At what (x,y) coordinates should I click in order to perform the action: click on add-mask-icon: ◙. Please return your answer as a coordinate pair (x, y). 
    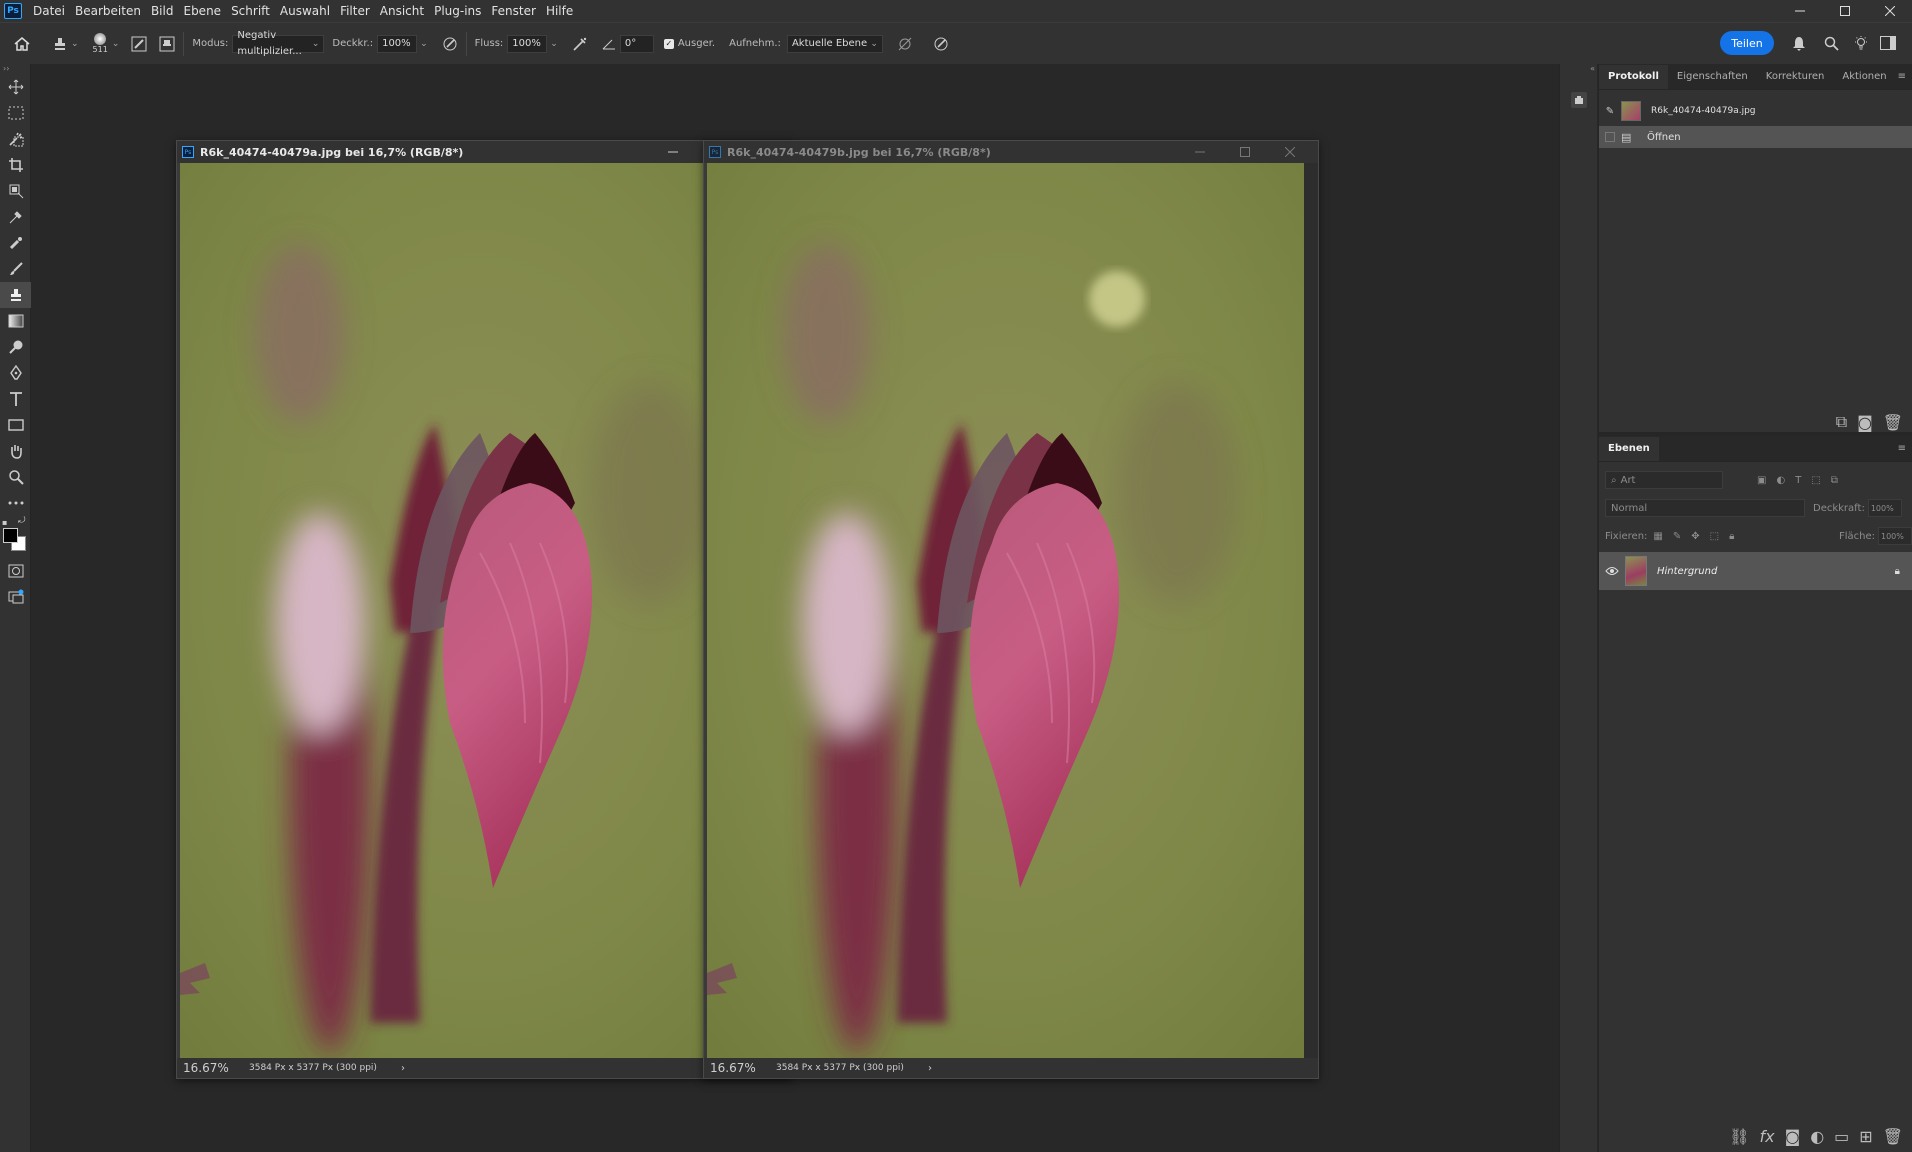
    Looking at the image, I should click on (1793, 1136).